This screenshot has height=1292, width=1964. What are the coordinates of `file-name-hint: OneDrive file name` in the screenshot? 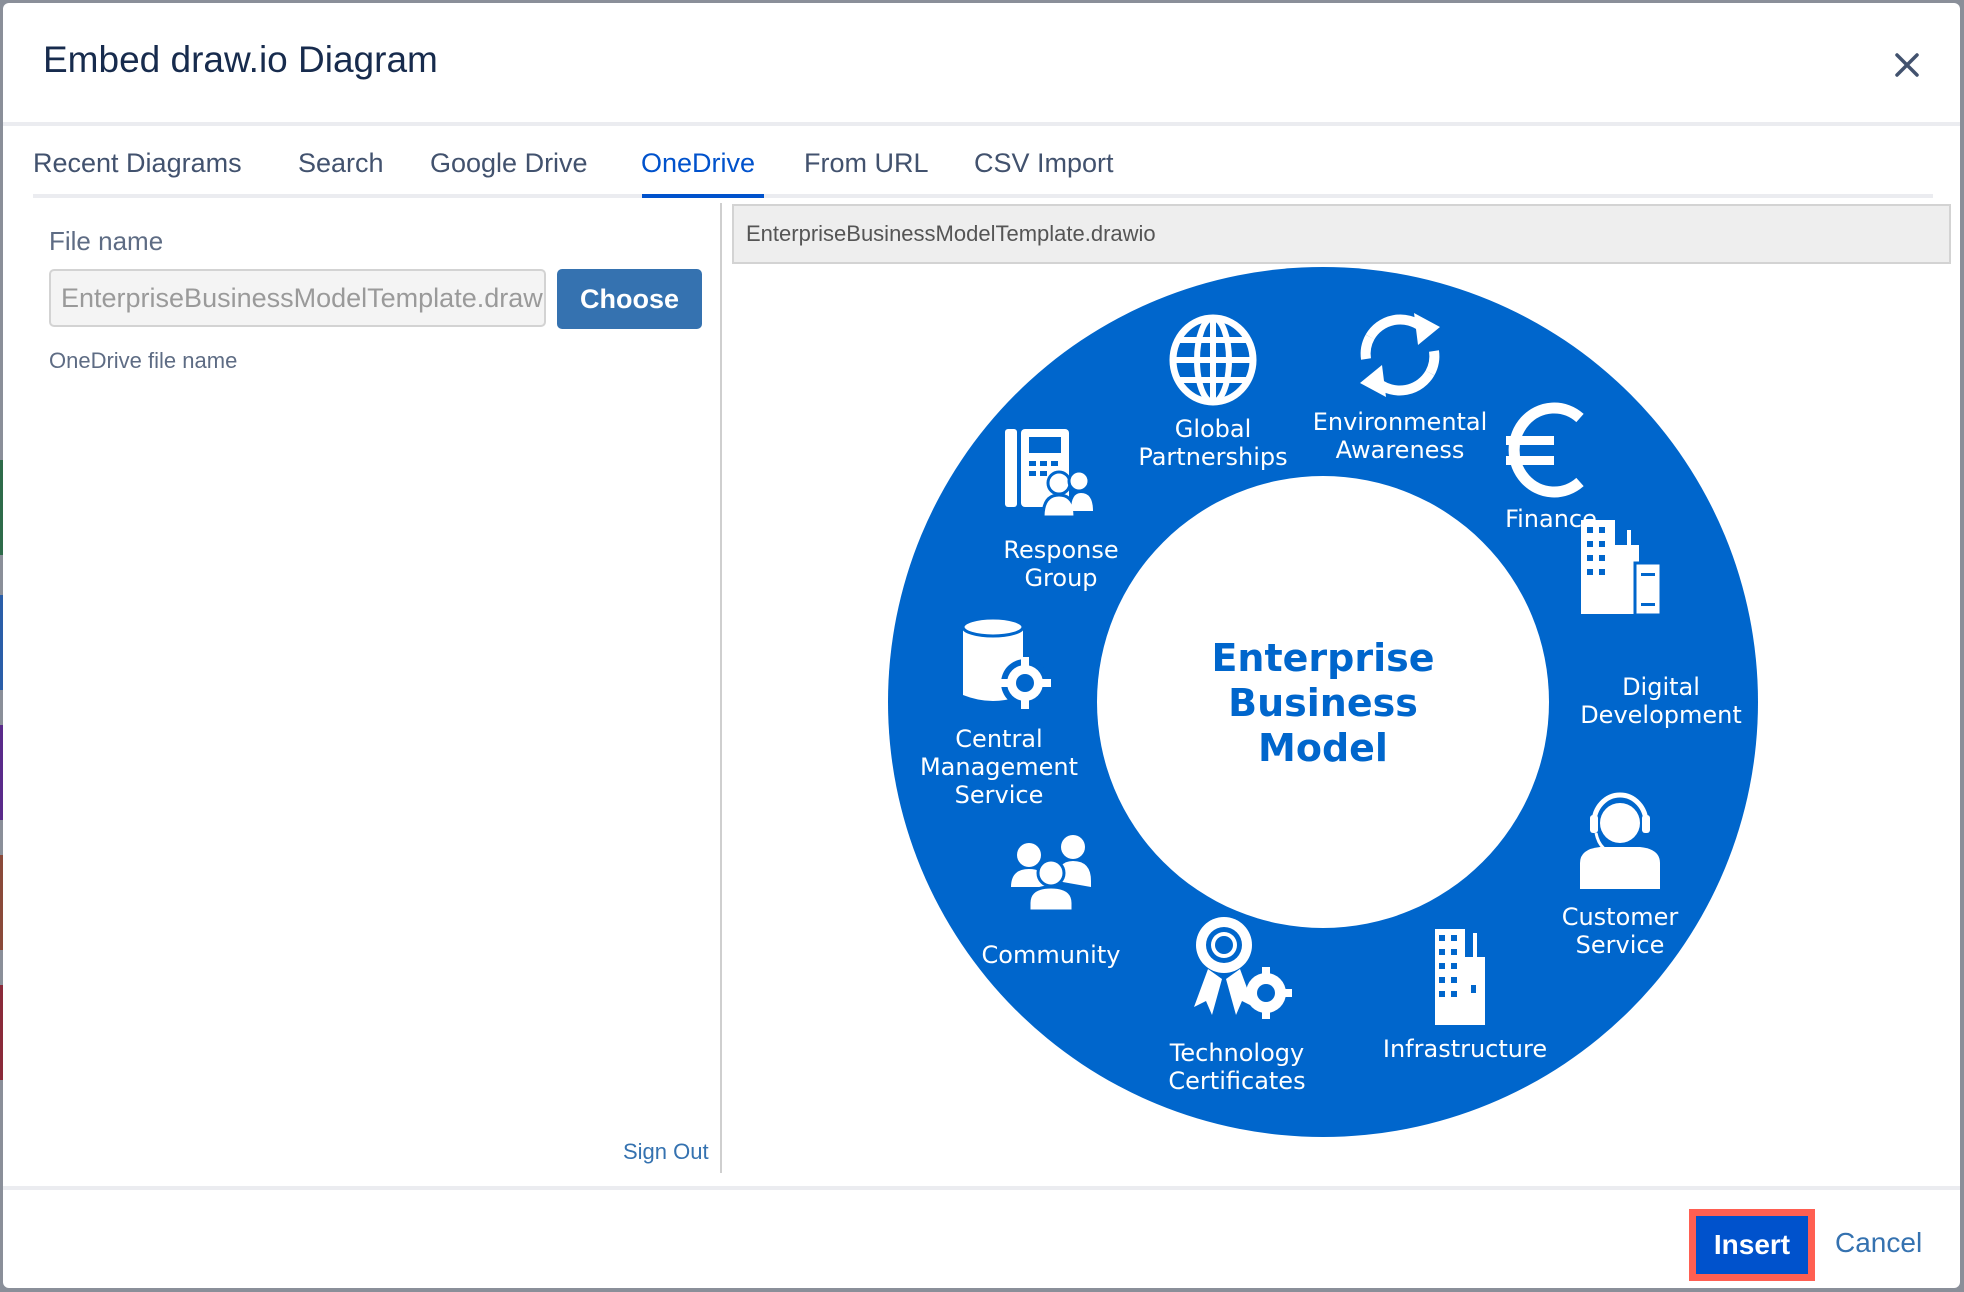 It's located at (143, 360).